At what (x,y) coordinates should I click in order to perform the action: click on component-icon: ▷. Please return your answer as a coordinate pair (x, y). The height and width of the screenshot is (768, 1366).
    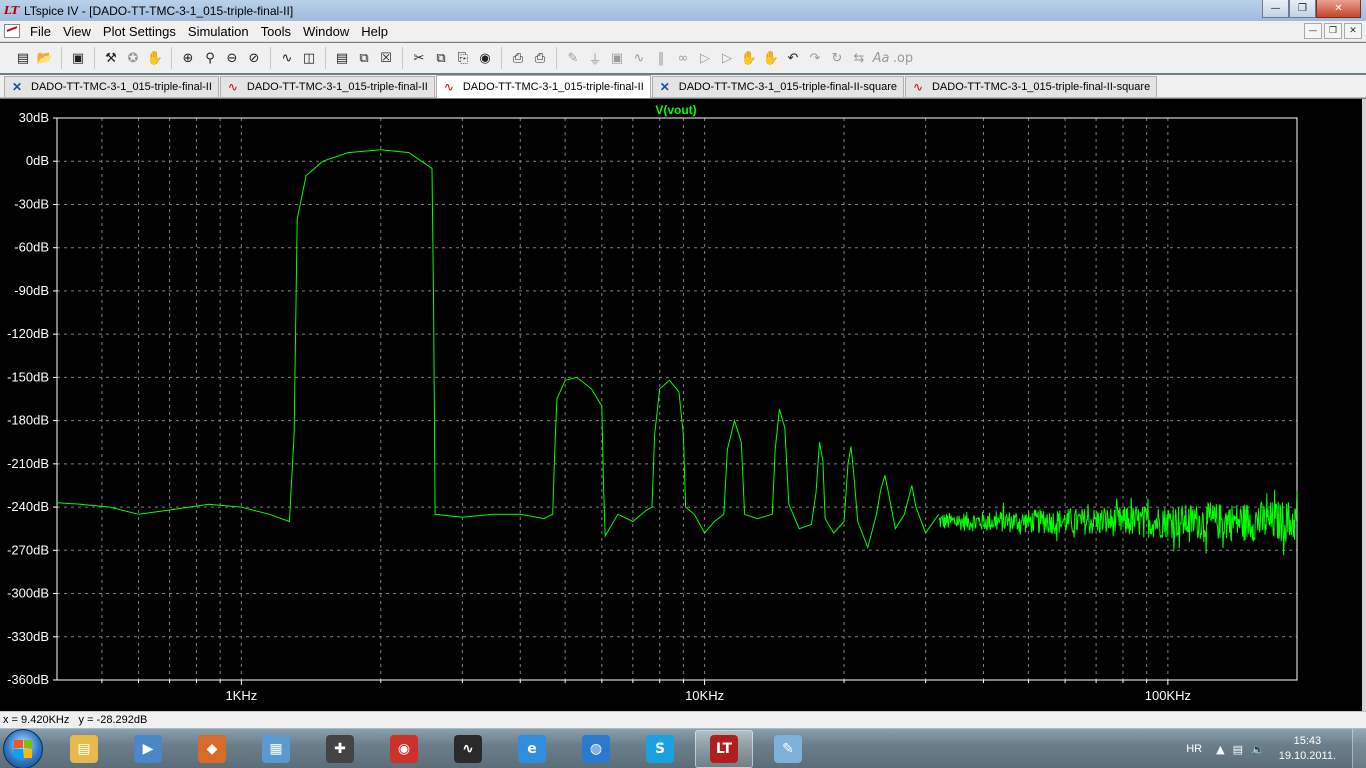
    Looking at the image, I should click on (727, 58).